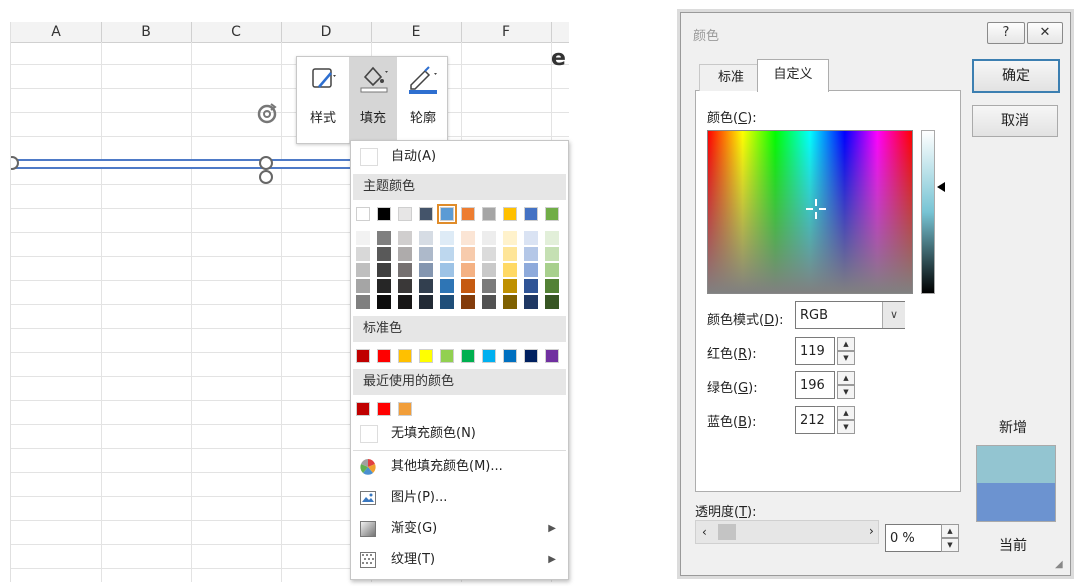  I want to click on outline-button: 轮廓, so click(423, 100).